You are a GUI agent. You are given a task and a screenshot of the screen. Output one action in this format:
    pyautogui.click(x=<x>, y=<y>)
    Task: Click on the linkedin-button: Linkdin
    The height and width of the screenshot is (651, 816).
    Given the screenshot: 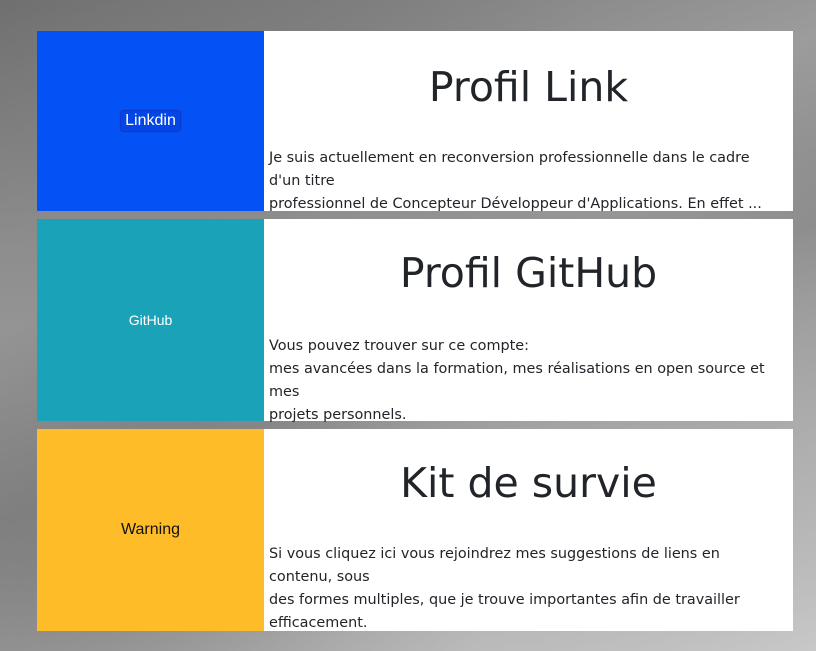 What is the action you would take?
    pyautogui.click(x=150, y=121)
    